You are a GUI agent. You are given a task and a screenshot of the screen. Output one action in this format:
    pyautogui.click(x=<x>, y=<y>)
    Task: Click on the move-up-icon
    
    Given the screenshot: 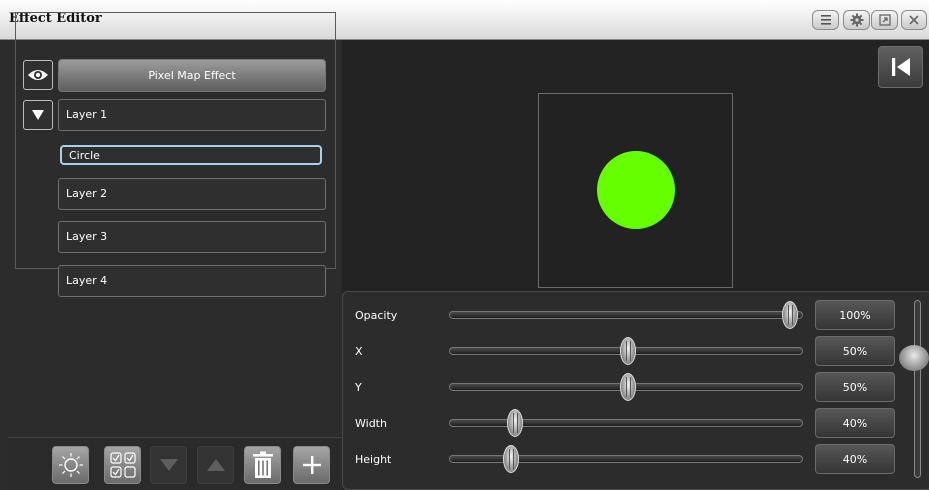 What is the action you would take?
    pyautogui.click(x=215, y=465)
    